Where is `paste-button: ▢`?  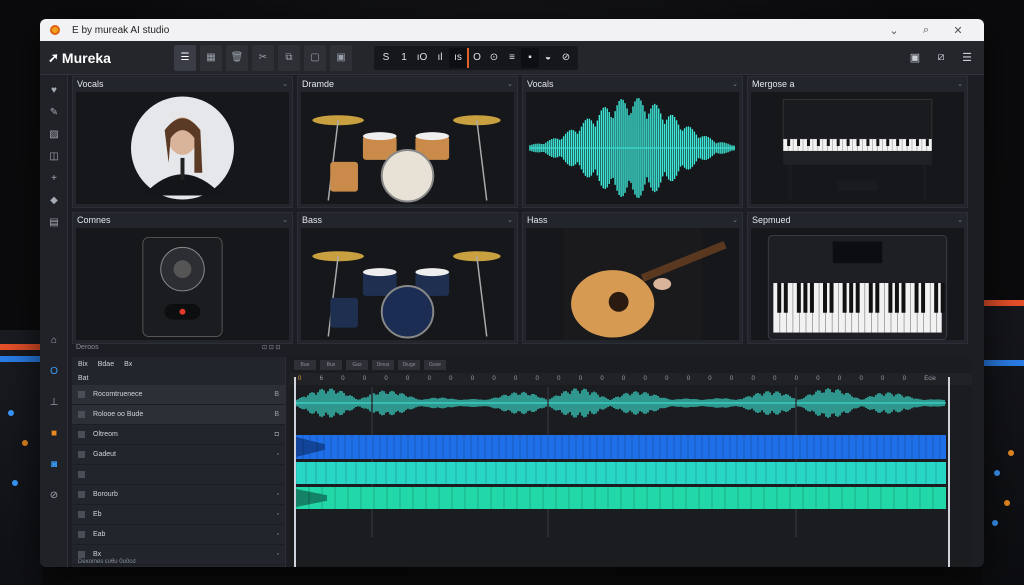
paste-button: ▢ is located at coordinates (315, 57).